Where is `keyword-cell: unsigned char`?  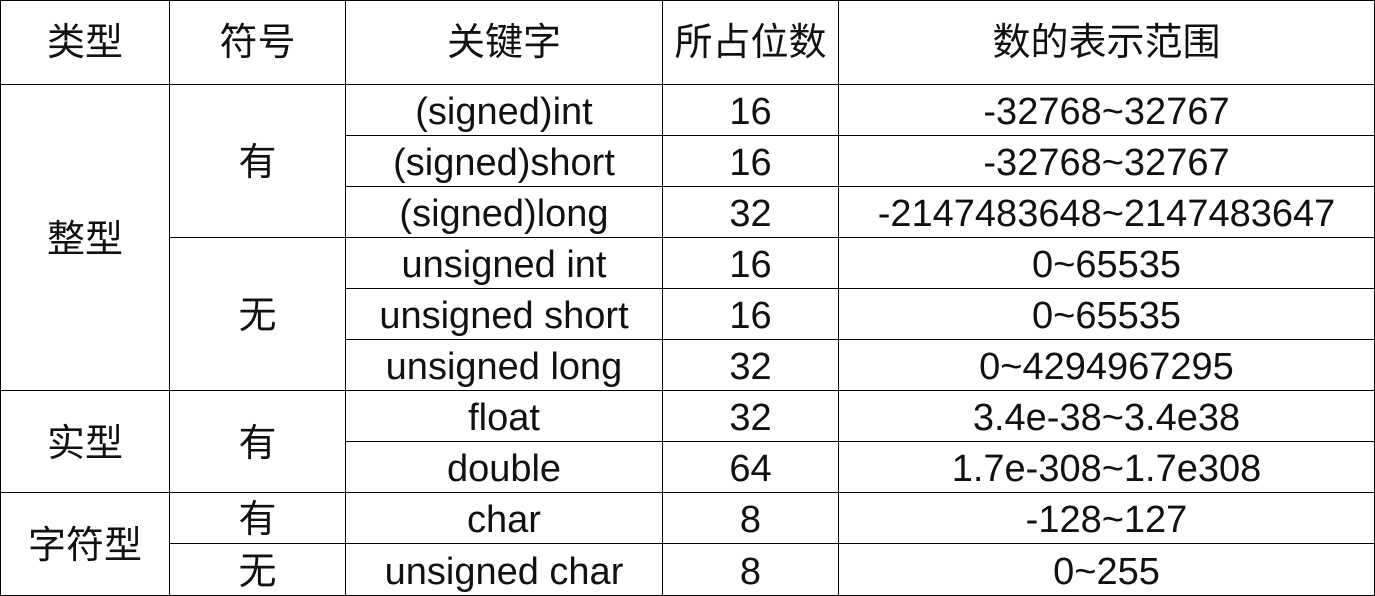
keyword-cell: unsigned char is located at coordinates (504, 570).